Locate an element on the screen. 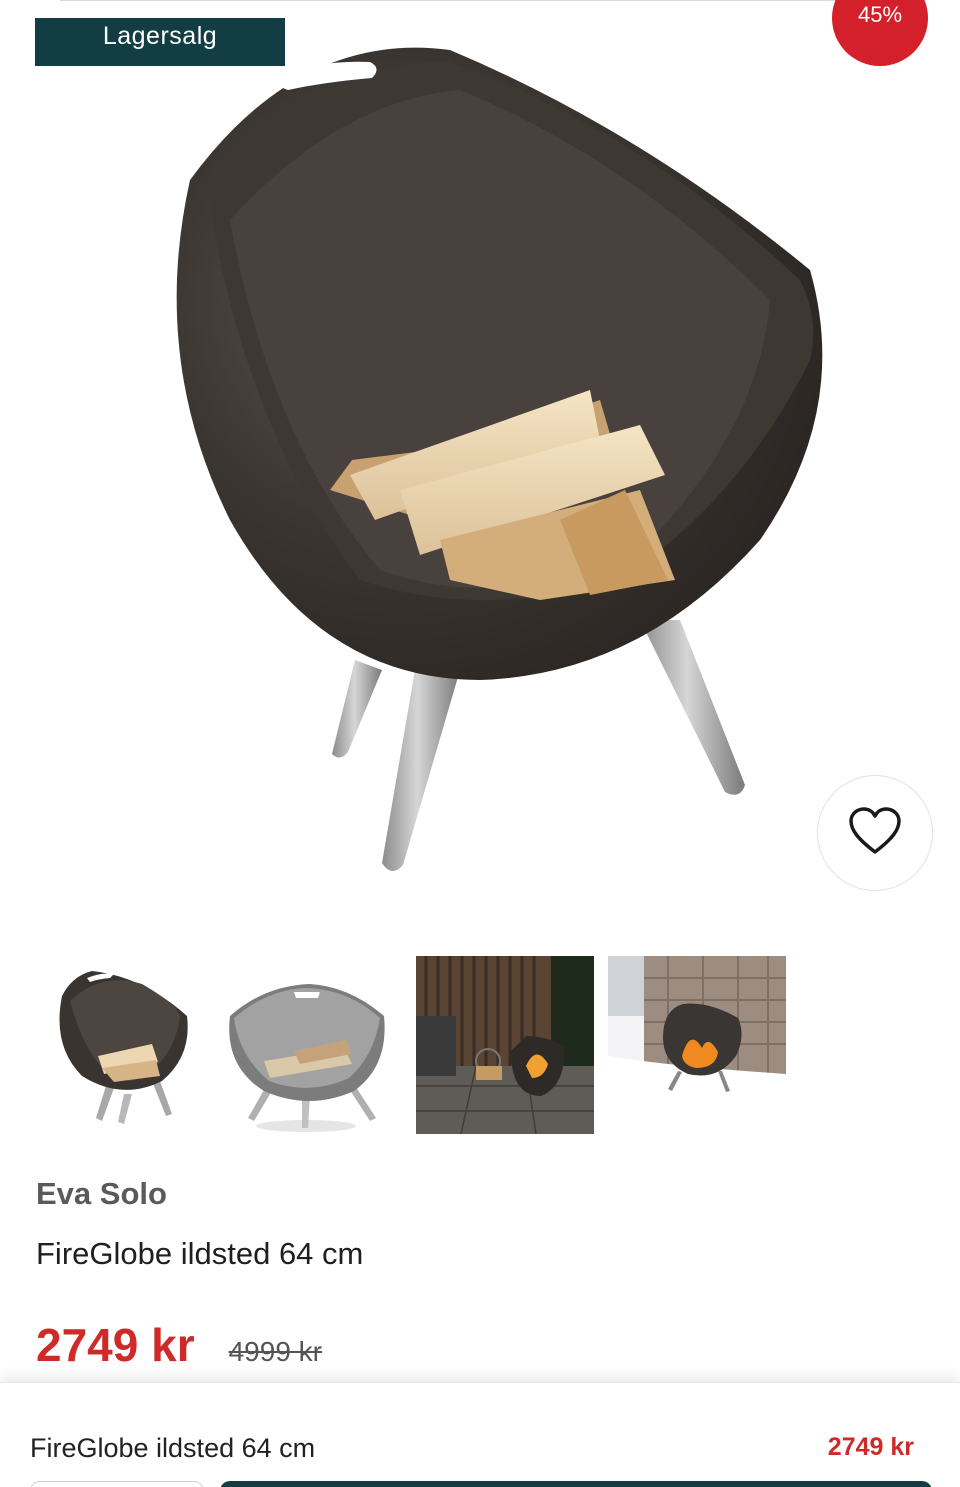  quantity-selector is located at coordinates (117, 1484).